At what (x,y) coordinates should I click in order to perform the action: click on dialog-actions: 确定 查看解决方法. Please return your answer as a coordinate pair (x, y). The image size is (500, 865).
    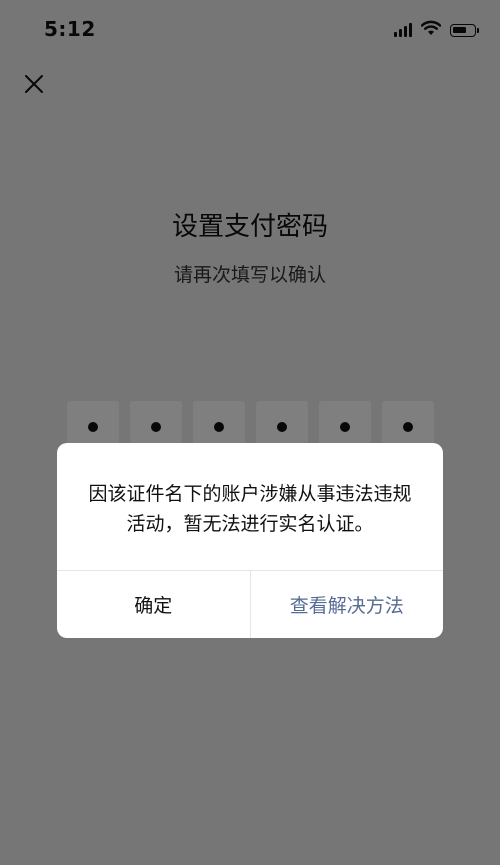
    Looking at the image, I should click on (250, 604).